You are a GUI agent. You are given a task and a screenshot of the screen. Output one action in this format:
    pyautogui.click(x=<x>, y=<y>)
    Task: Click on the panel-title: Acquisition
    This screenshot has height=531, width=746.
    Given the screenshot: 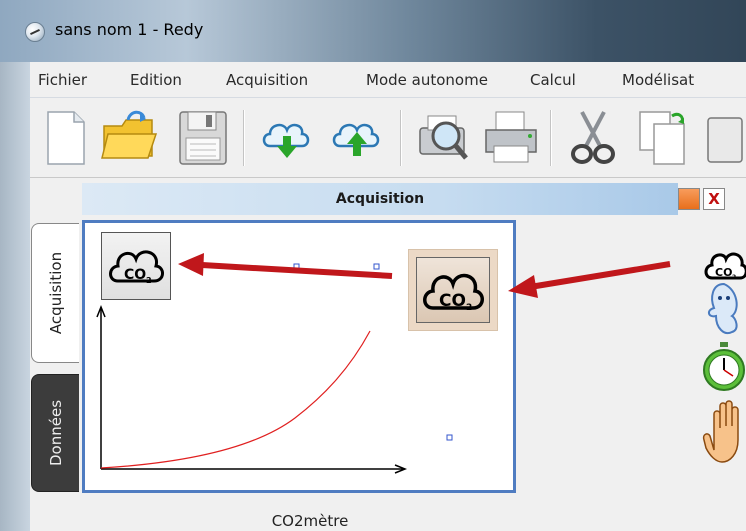 What is the action you would take?
    pyautogui.click(x=380, y=199)
    